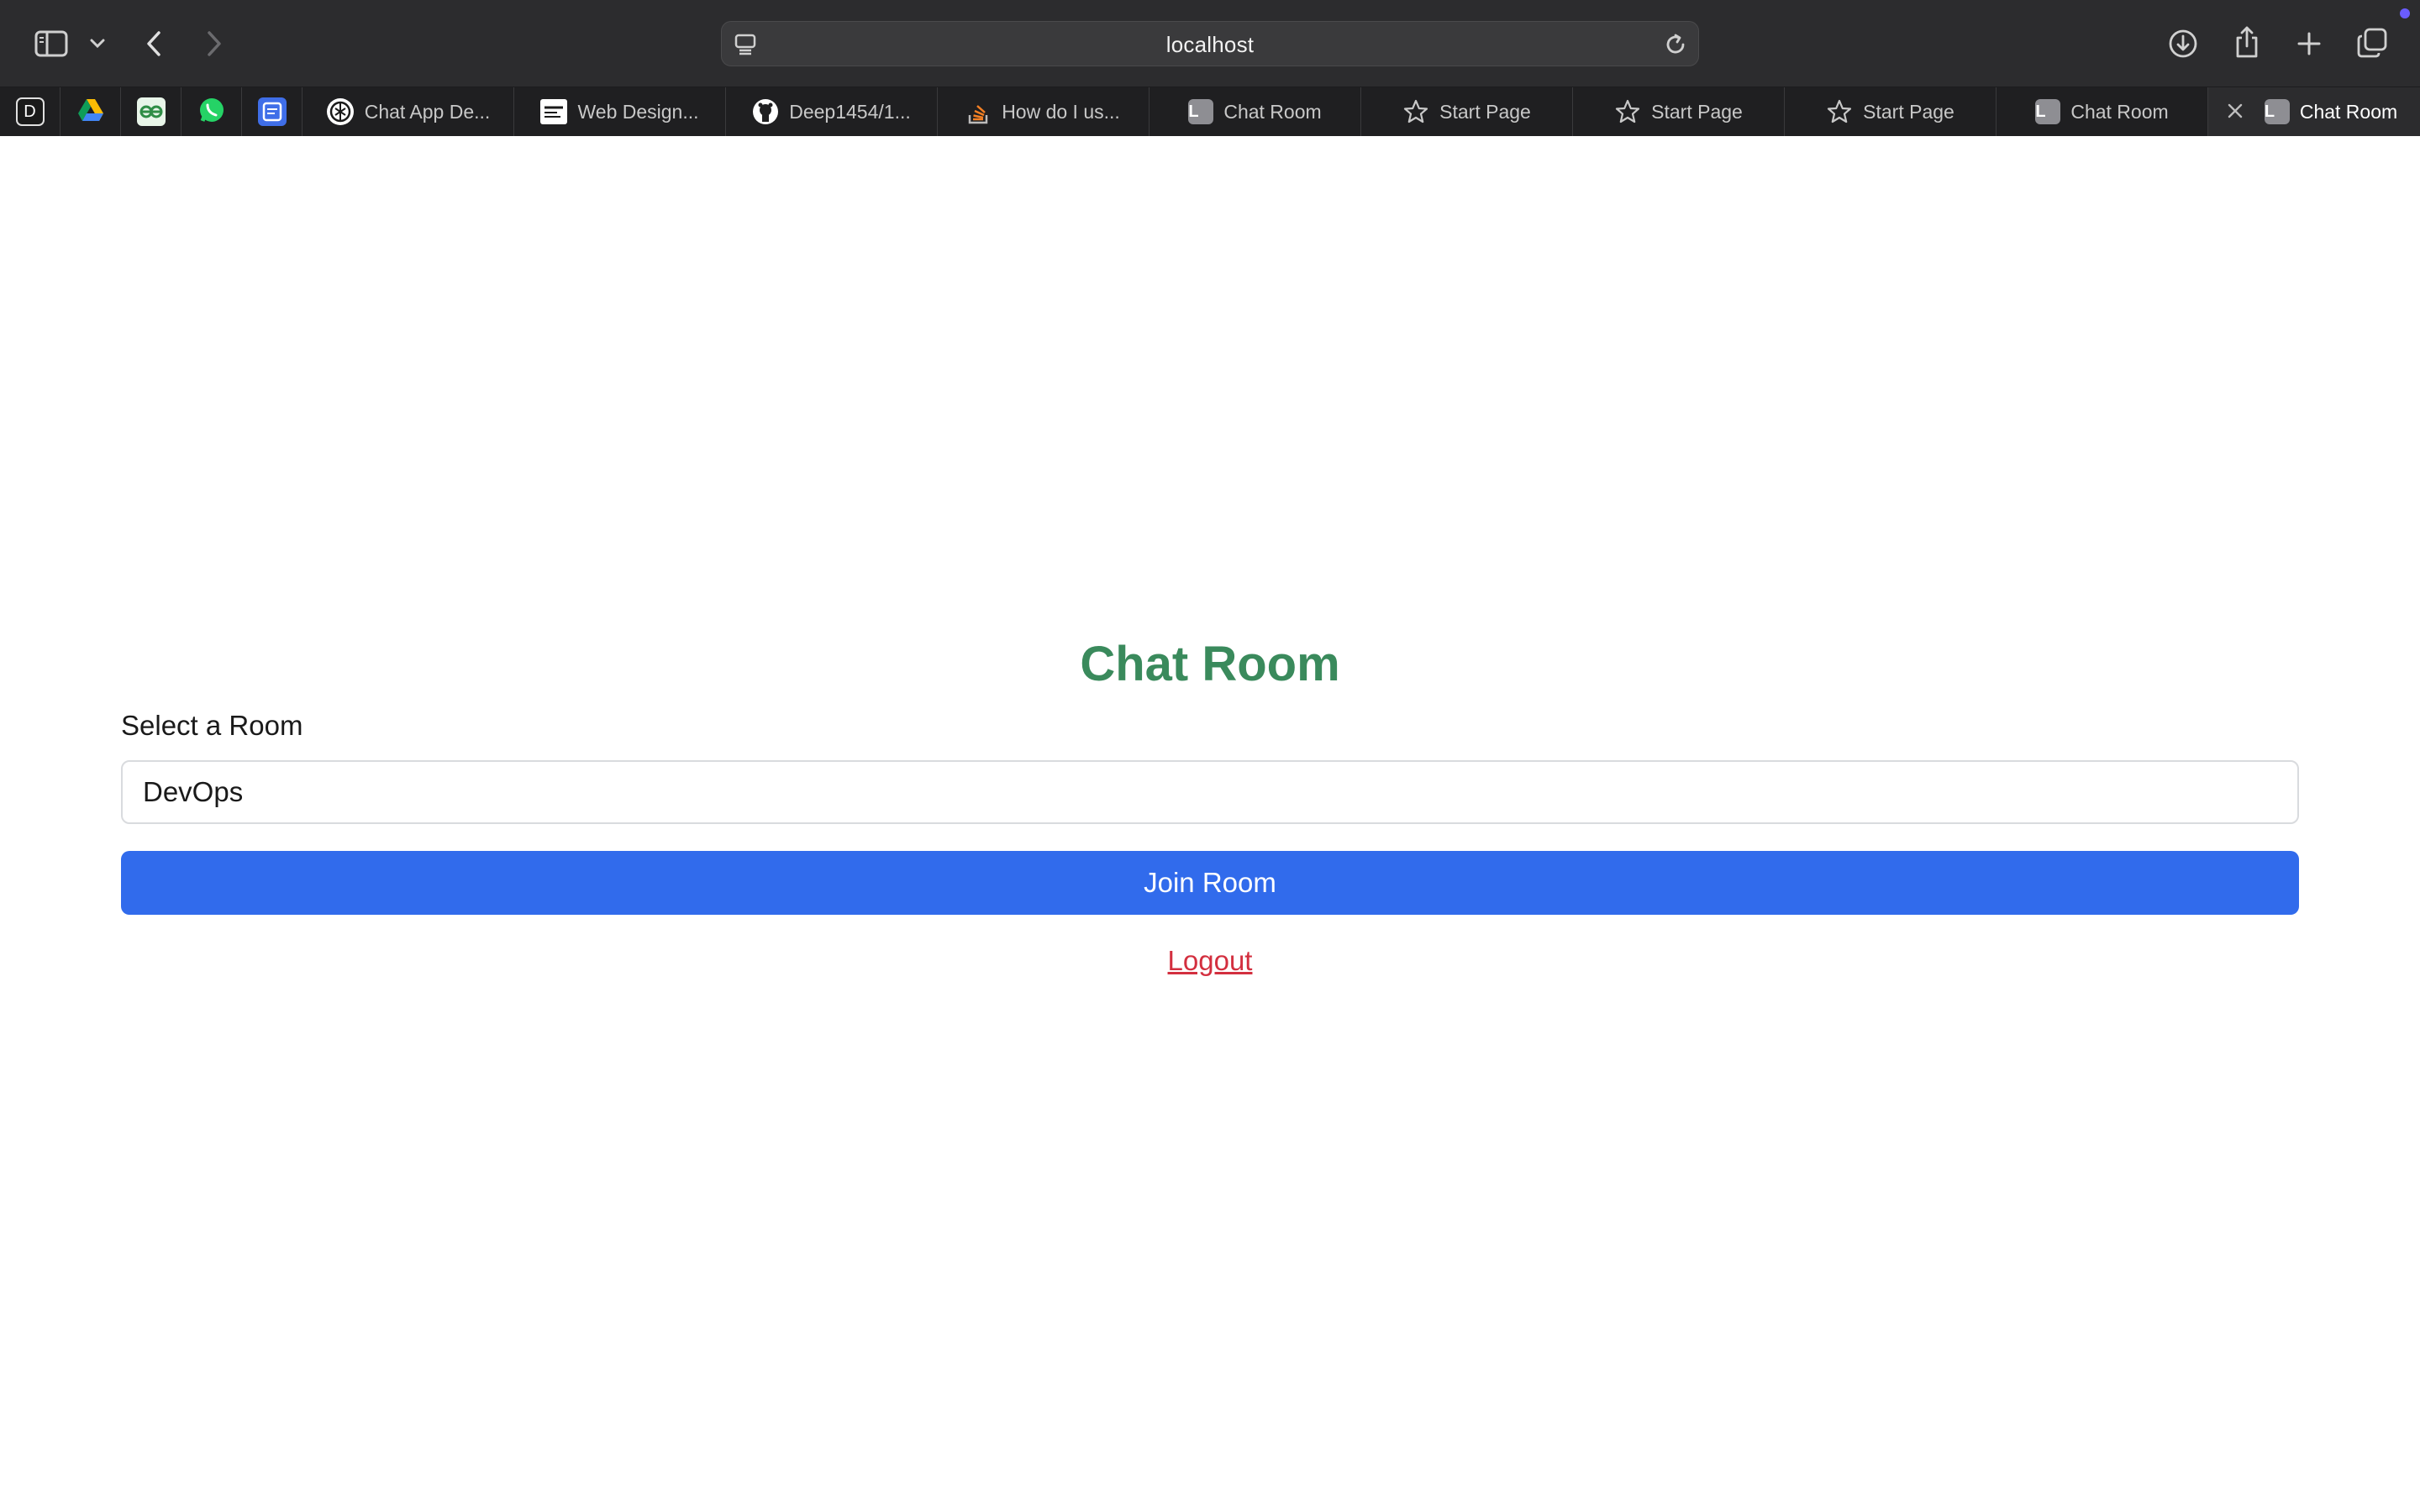 The height and width of the screenshot is (1512, 2420). I want to click on back-icon, so click(153, 43).